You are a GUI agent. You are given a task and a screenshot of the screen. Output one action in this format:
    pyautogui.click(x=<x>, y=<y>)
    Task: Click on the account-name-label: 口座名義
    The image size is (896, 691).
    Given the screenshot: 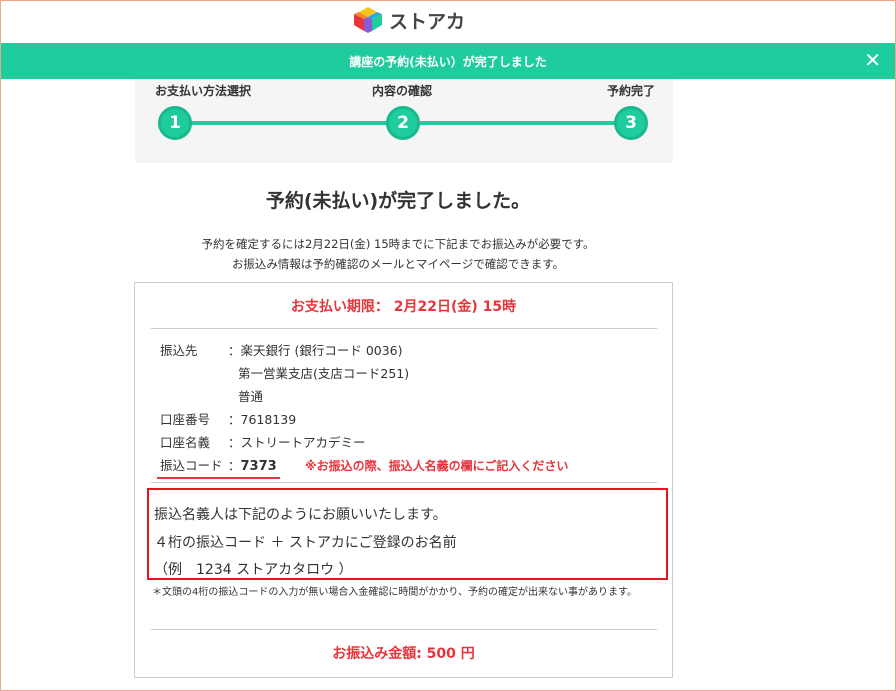 What is the action you would take?
    pyautogui.click(x=185, y=442)
    